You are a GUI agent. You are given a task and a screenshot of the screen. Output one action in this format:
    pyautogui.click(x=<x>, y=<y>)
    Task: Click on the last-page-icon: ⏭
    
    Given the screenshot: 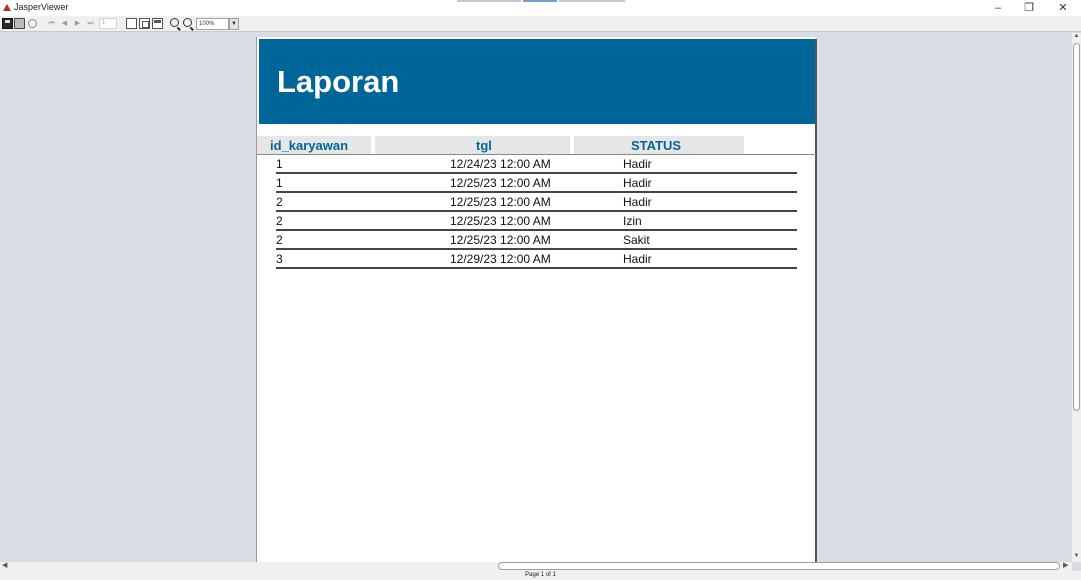 What is the action you would take?
    pyautogui.click(x=90, y=23)
    